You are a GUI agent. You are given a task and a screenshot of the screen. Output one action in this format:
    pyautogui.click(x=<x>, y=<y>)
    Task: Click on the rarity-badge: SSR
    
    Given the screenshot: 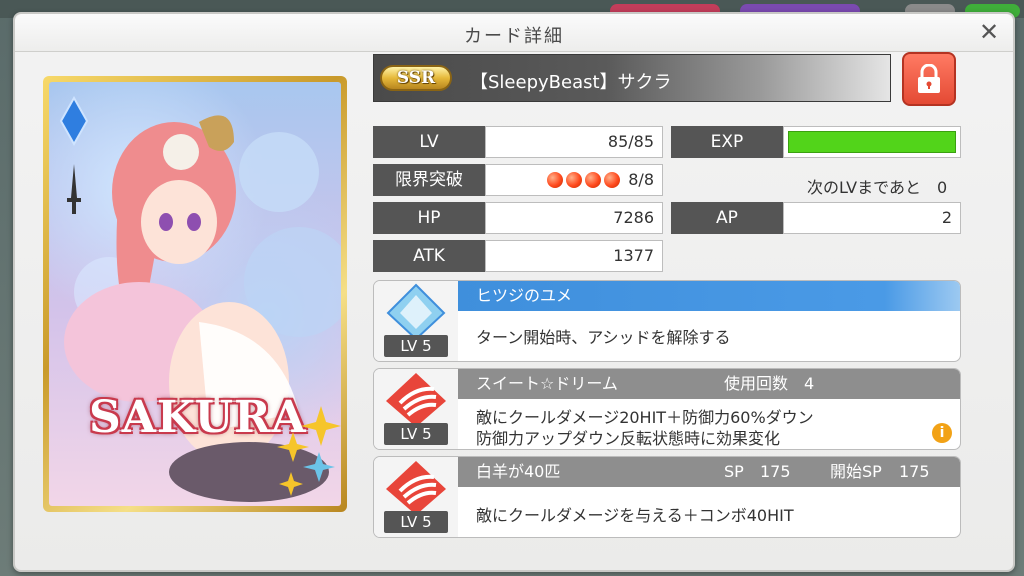 What is the action you would take?
    pyautogui.click(x=416, y=78)
    